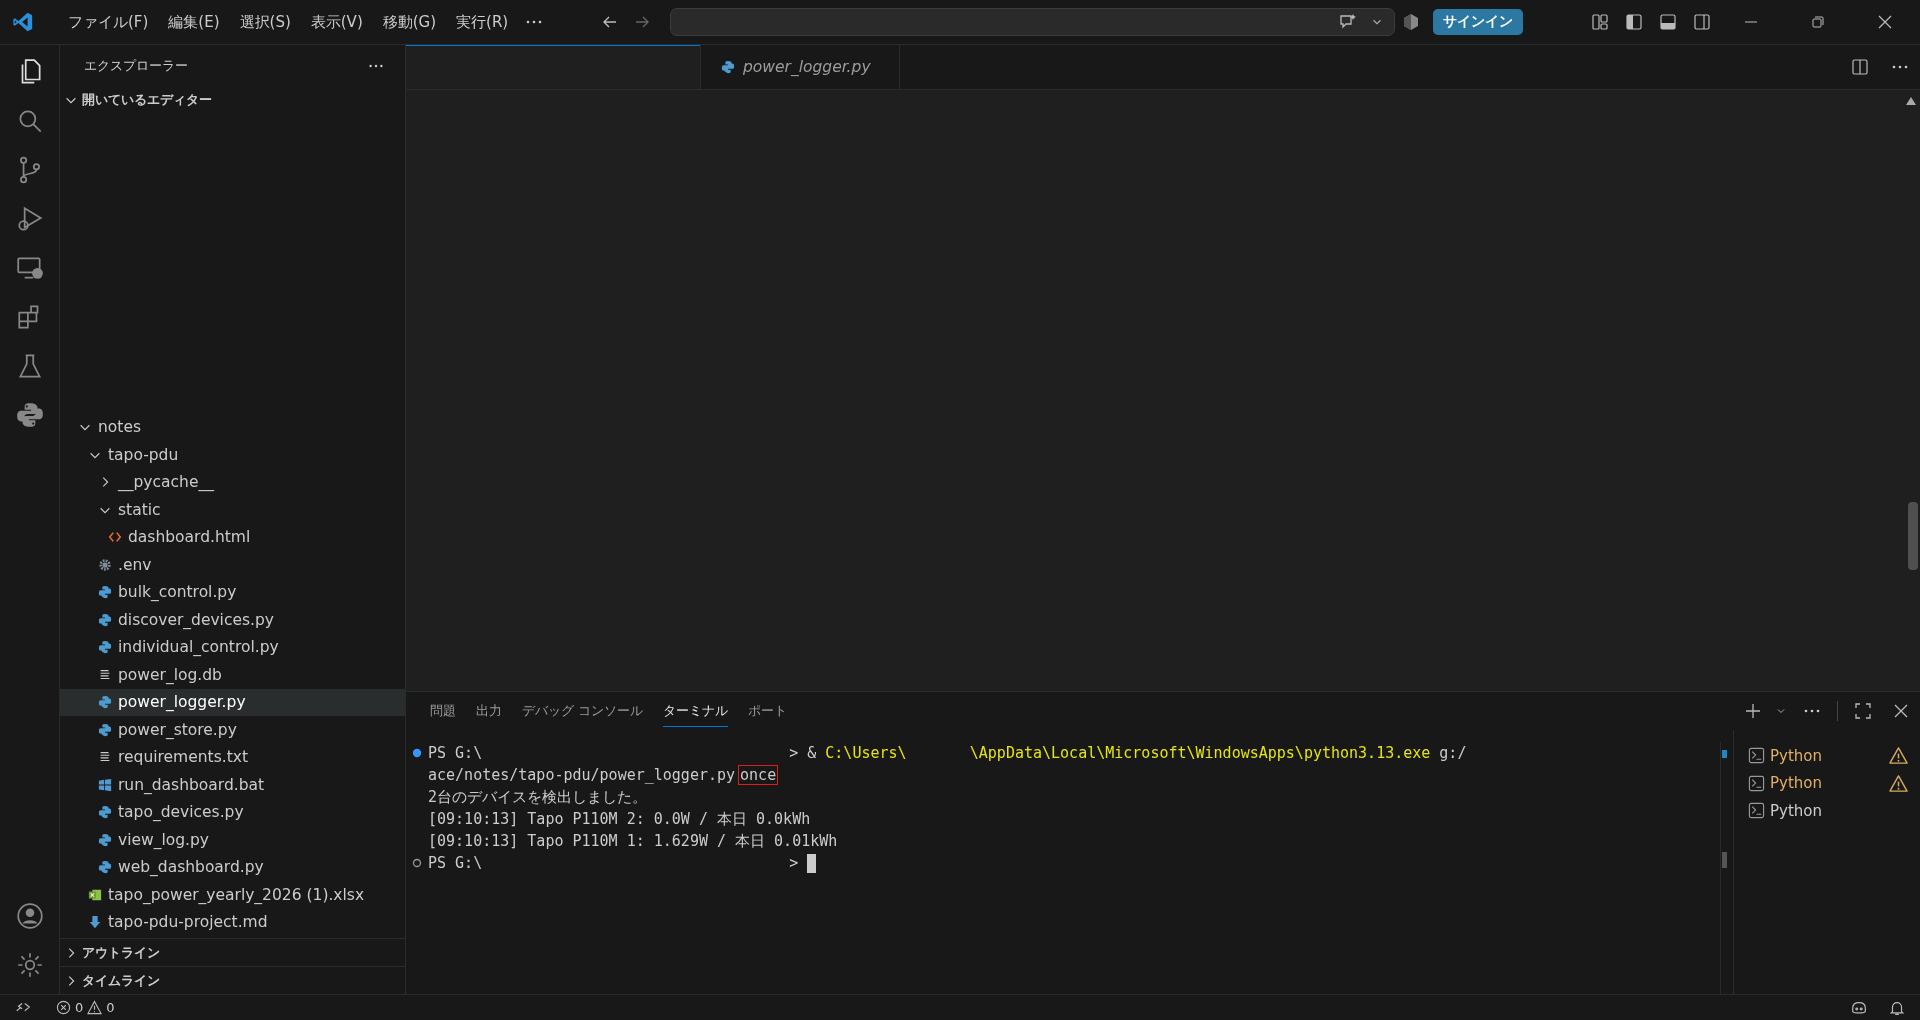  I want to click on tree-item: run_dashboard.bat, so click(232, 785).